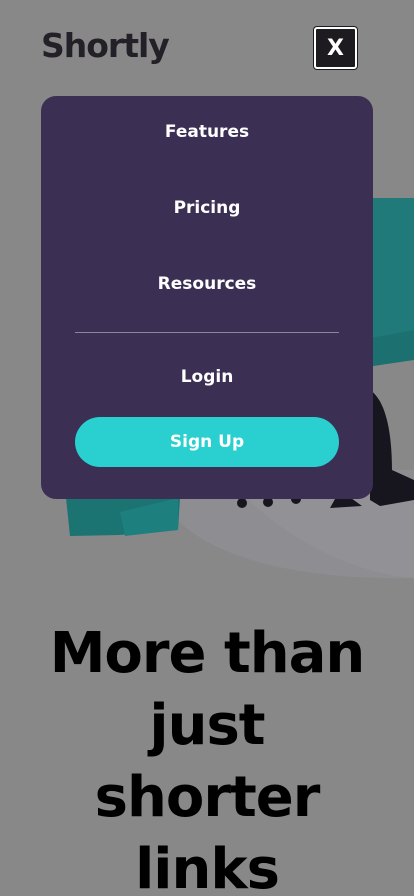 This screenshot has height=896, width=414. I want to click on hero-title-line: shorter, so click(207, 797).